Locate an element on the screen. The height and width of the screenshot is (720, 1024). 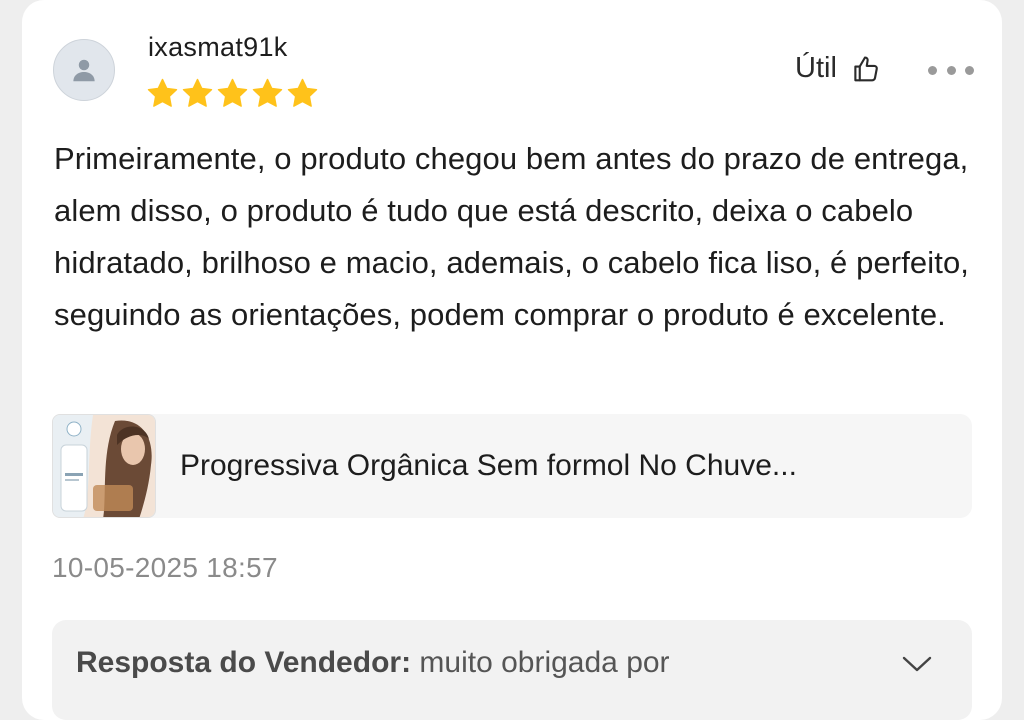
user-icon is located at coordinates (84, 70).